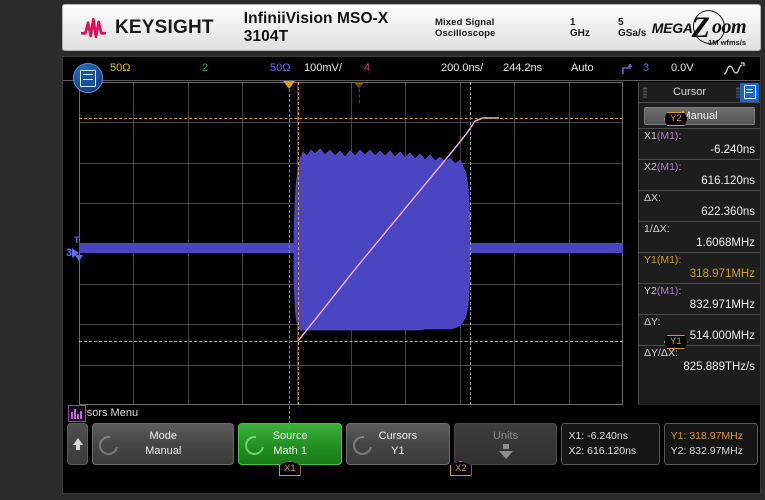 This screenshot has width=765, height=500. What do you see at coordinates (289, 259) in the screenshot?
I see `trigger-position-stem` at bounding box center [289, 259].